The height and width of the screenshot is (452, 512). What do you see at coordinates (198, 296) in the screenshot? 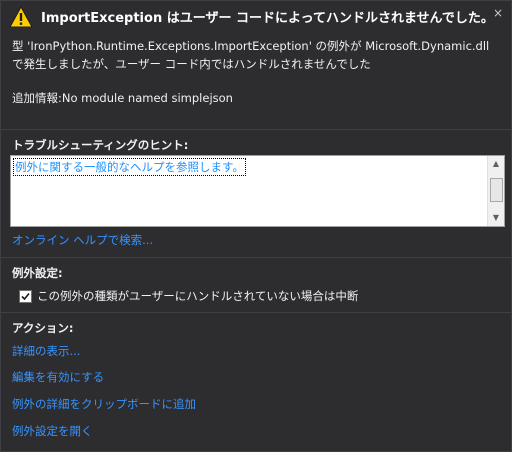
I see `checkbox-label: この例外の種類がユーザーにハンドルされていない場合は中断` at bounding box center [198, 296].